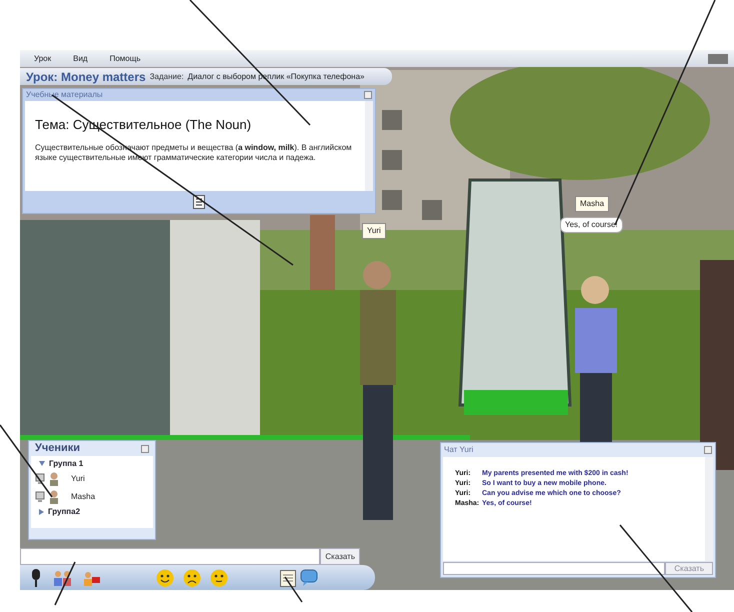 This screenshot has width=734, height=612. Describe the element at coordinates (64, 512) in the screenshot. I see `group-name: Группа2` at that location.